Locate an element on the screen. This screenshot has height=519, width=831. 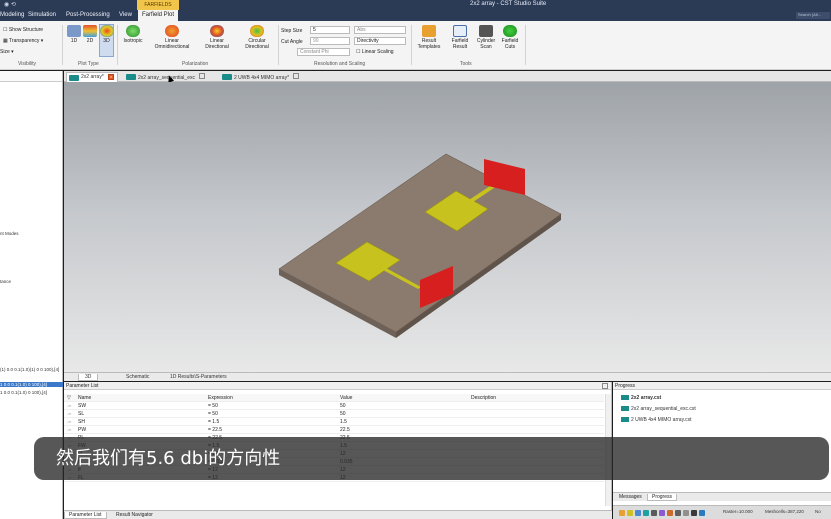
show-structure-checkbox: ☐ Show Structure is located at coordinates (23, 30).